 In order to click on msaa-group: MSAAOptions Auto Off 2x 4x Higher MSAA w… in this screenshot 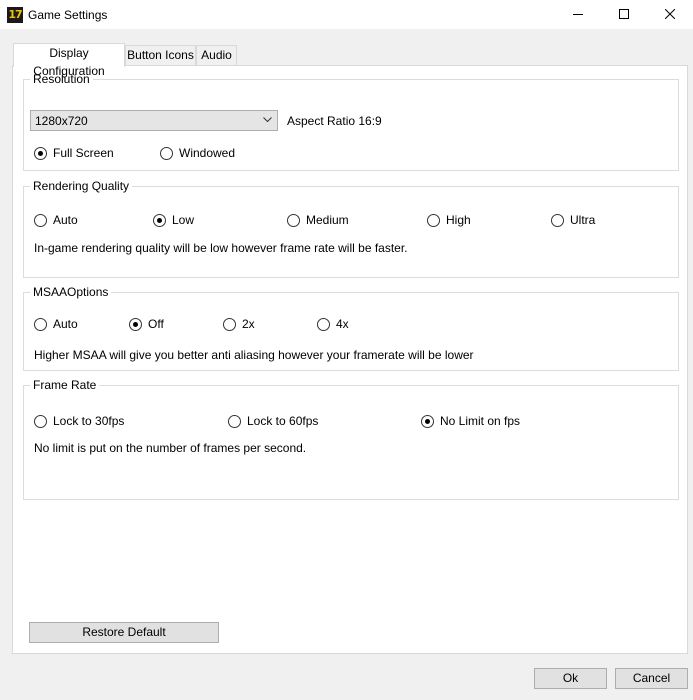, I will do `click(351, 328)`.